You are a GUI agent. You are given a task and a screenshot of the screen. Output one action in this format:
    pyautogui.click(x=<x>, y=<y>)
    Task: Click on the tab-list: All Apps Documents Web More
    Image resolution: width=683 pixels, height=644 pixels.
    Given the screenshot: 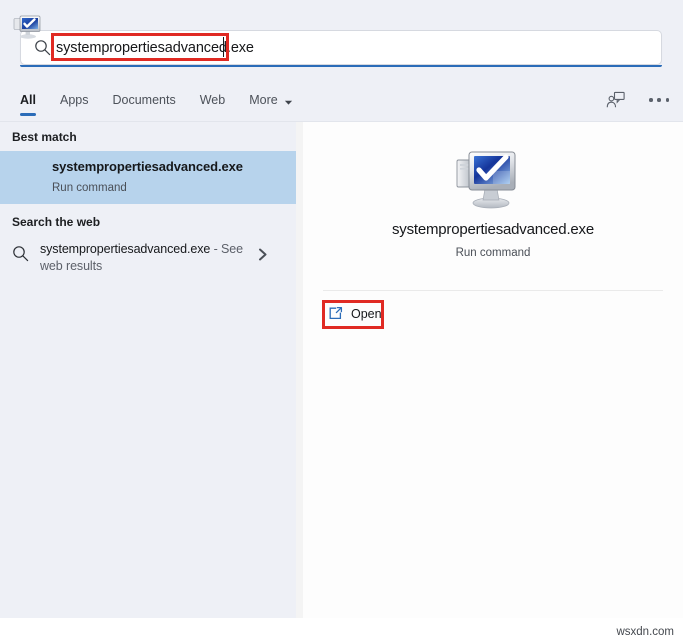 What is the action you would take?
    pyautogui.click(x=168, y=100)
    